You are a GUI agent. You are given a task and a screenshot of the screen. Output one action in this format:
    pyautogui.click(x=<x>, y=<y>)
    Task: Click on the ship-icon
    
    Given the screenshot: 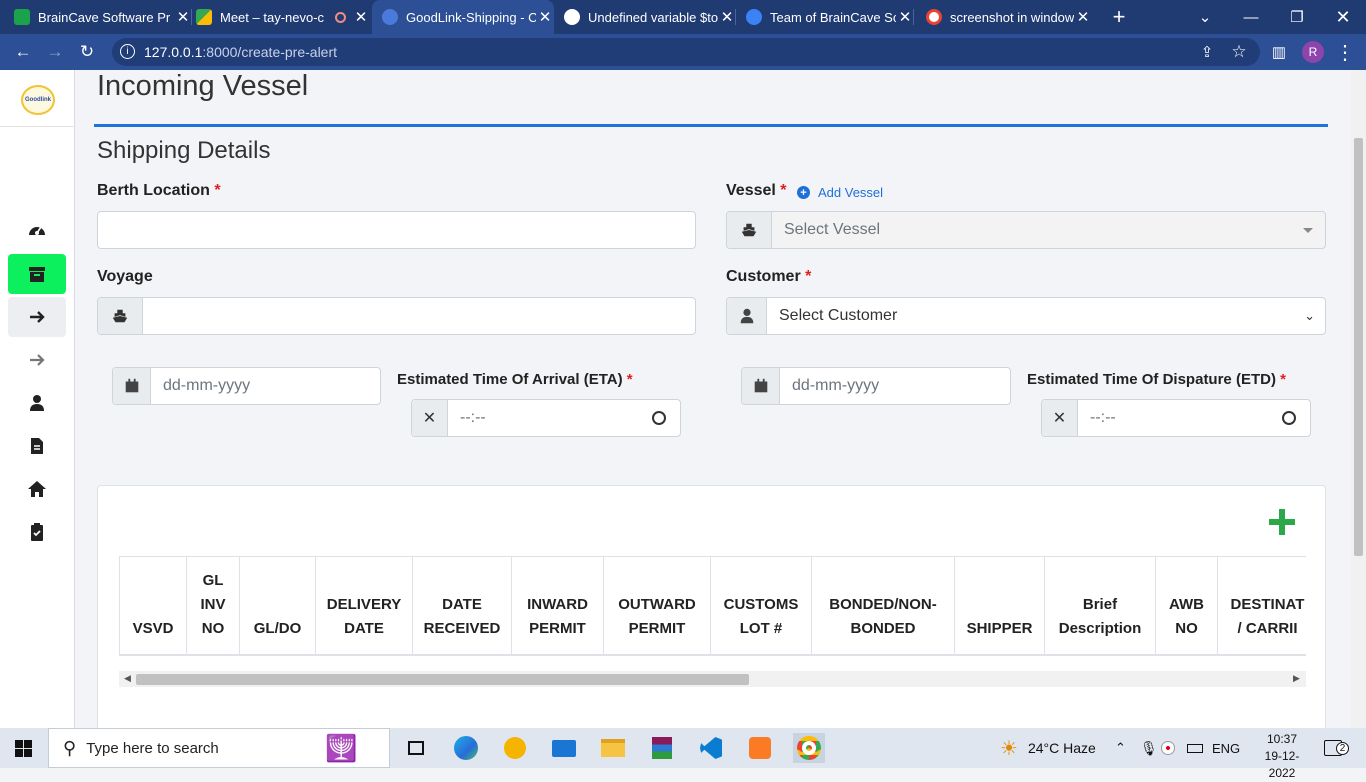 What is the action you would take?
    pyautogui.click(x=749, y=230)
    